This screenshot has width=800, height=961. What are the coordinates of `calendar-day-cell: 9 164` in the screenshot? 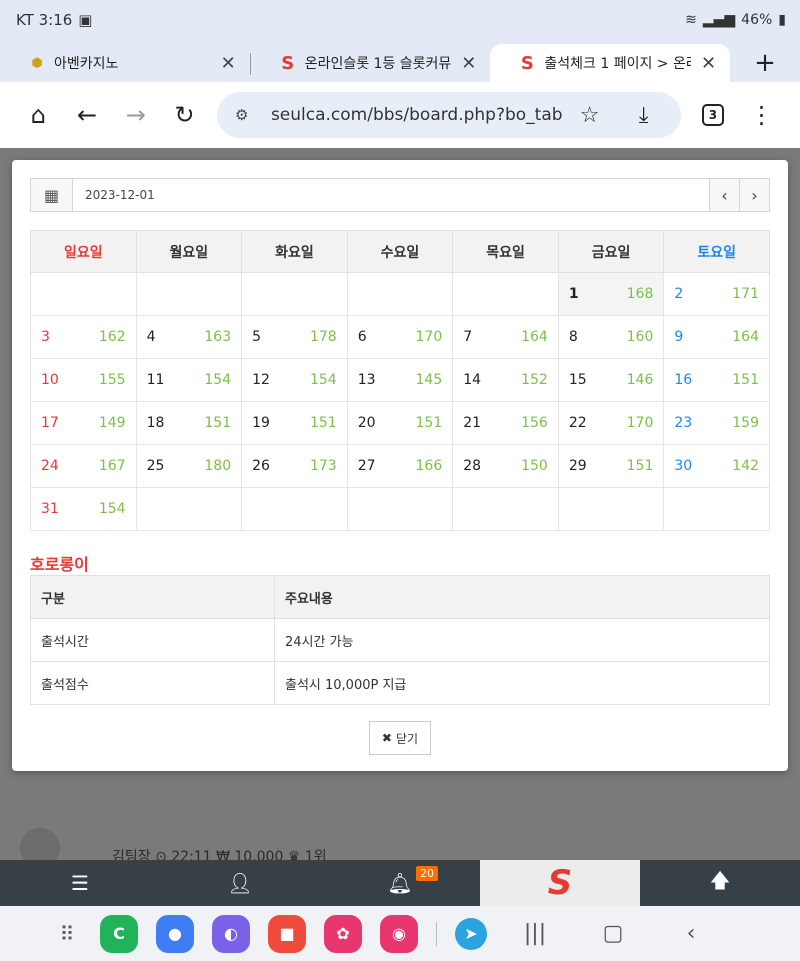 It's located at (716, 337).